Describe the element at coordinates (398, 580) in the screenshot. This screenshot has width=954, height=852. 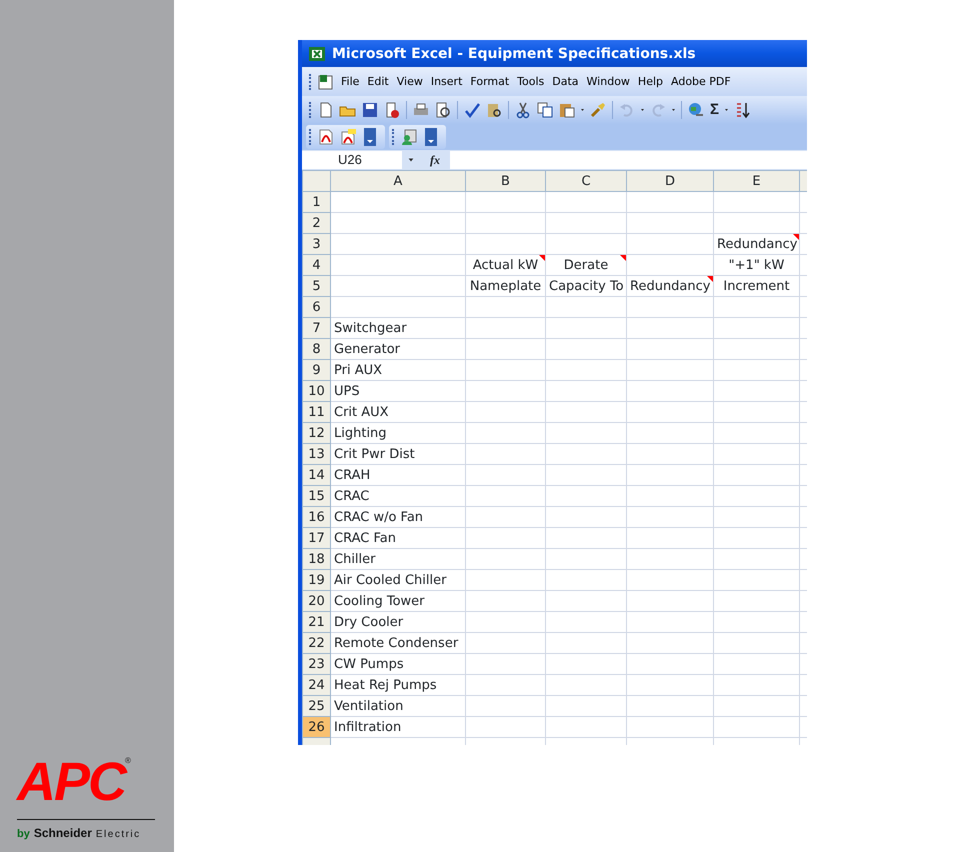
I see `table-cell: Air Cooled Chiller` at that location.